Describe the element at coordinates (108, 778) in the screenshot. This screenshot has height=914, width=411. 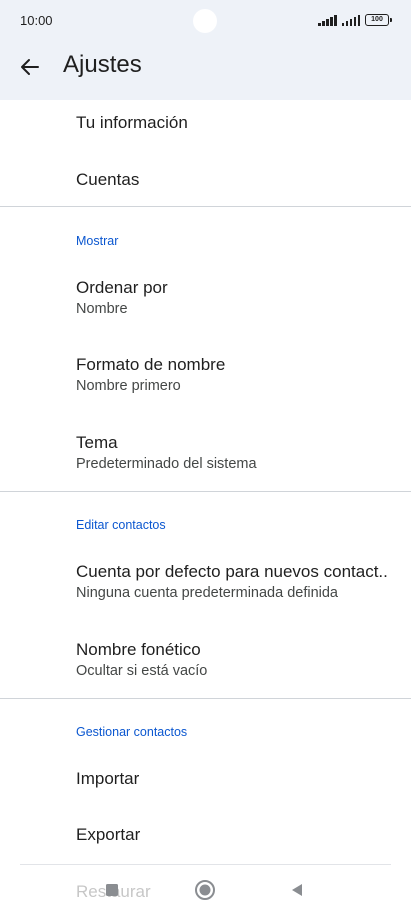
I see `list-item-title: Importar` at that location.